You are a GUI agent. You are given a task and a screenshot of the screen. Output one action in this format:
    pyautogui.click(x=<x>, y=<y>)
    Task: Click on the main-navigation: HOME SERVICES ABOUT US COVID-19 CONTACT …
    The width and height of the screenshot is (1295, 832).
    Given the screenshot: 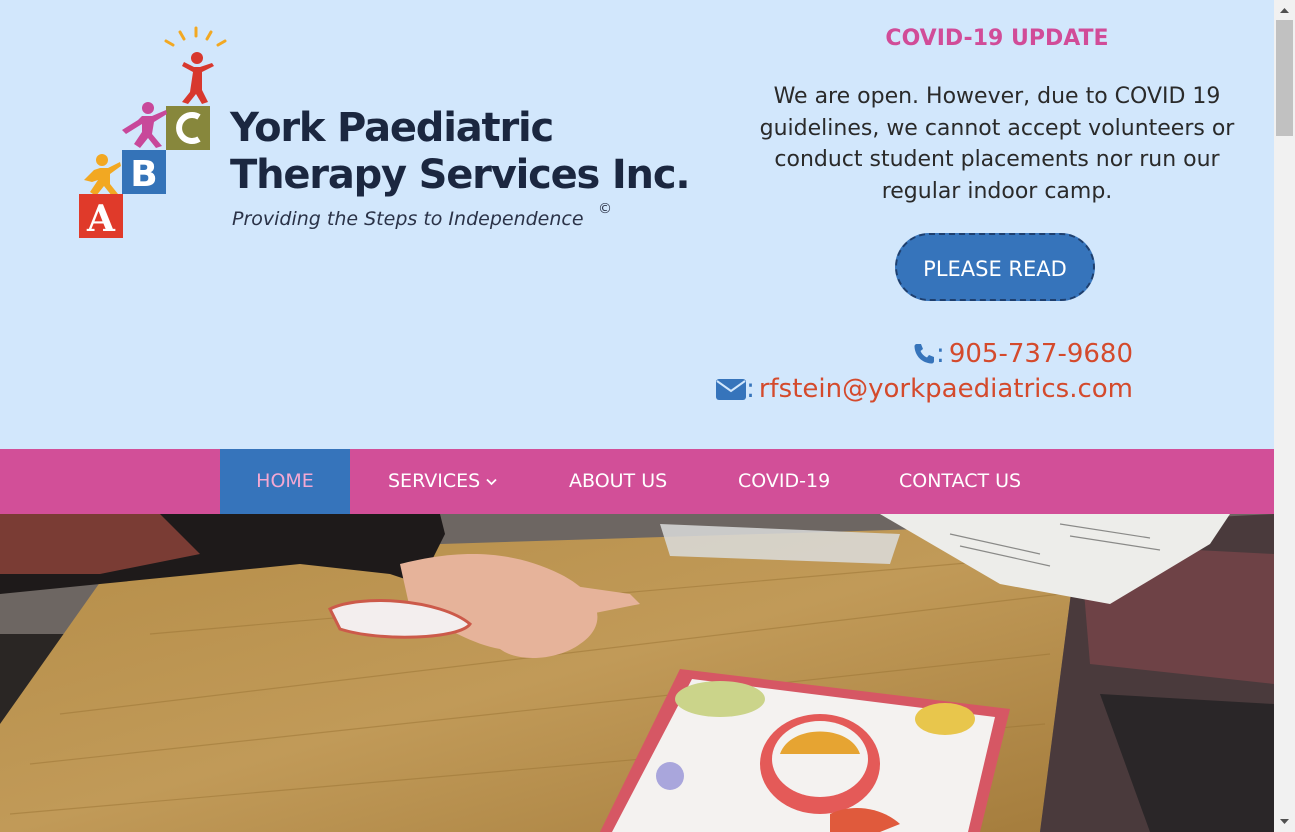 What is the action you would take?
    pyautogui.click(x=637, y=481)
    